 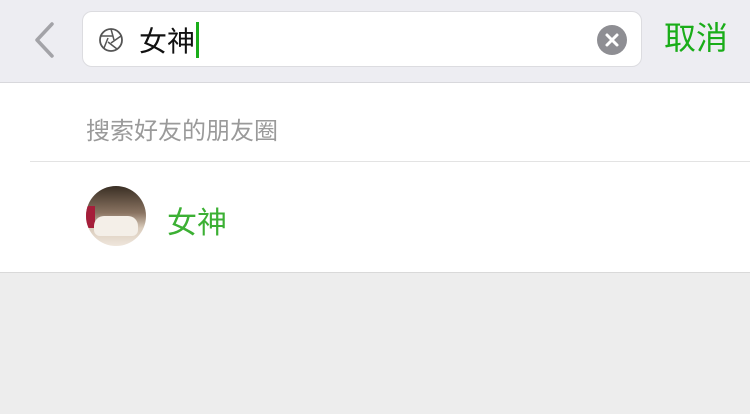 I want to click on search-query-text: 女神, so click(x=169, y=40).